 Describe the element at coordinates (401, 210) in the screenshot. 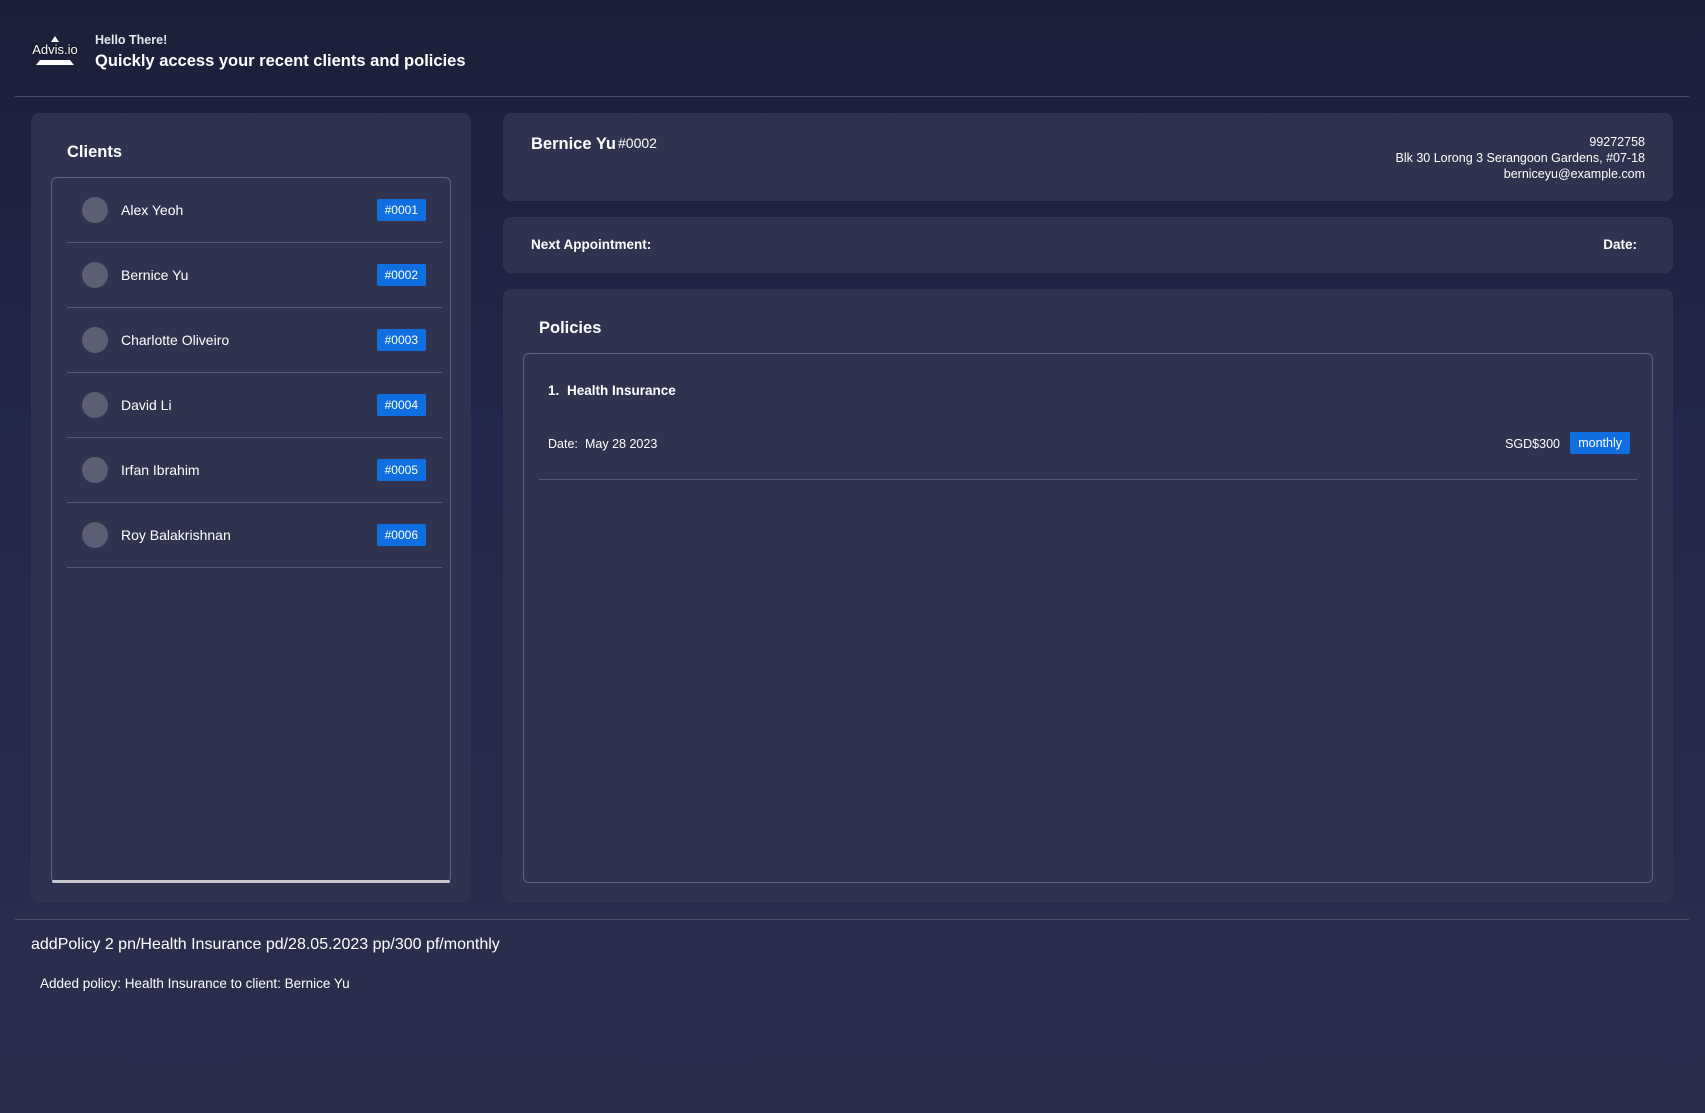

I see `client-id-badge: #0001` at that location.